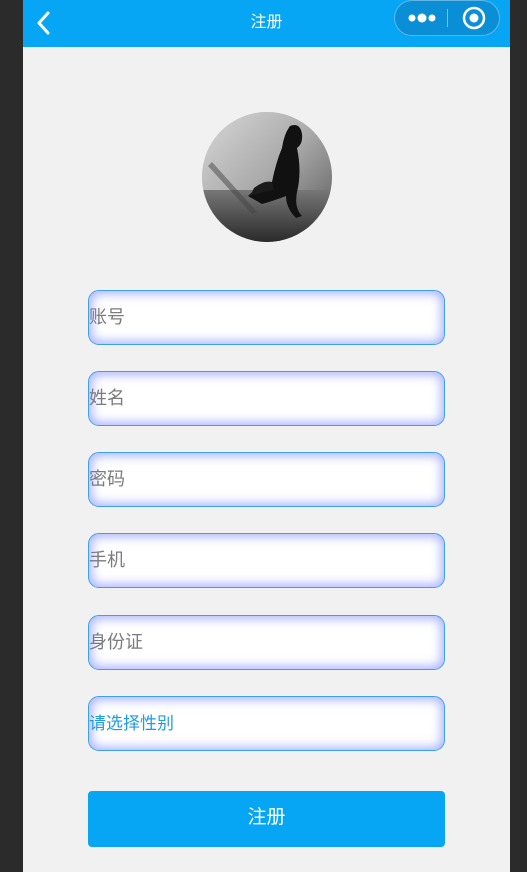 The height and width of the screenshot is (872, 527). I want to click on password-input, so click(266, 479).